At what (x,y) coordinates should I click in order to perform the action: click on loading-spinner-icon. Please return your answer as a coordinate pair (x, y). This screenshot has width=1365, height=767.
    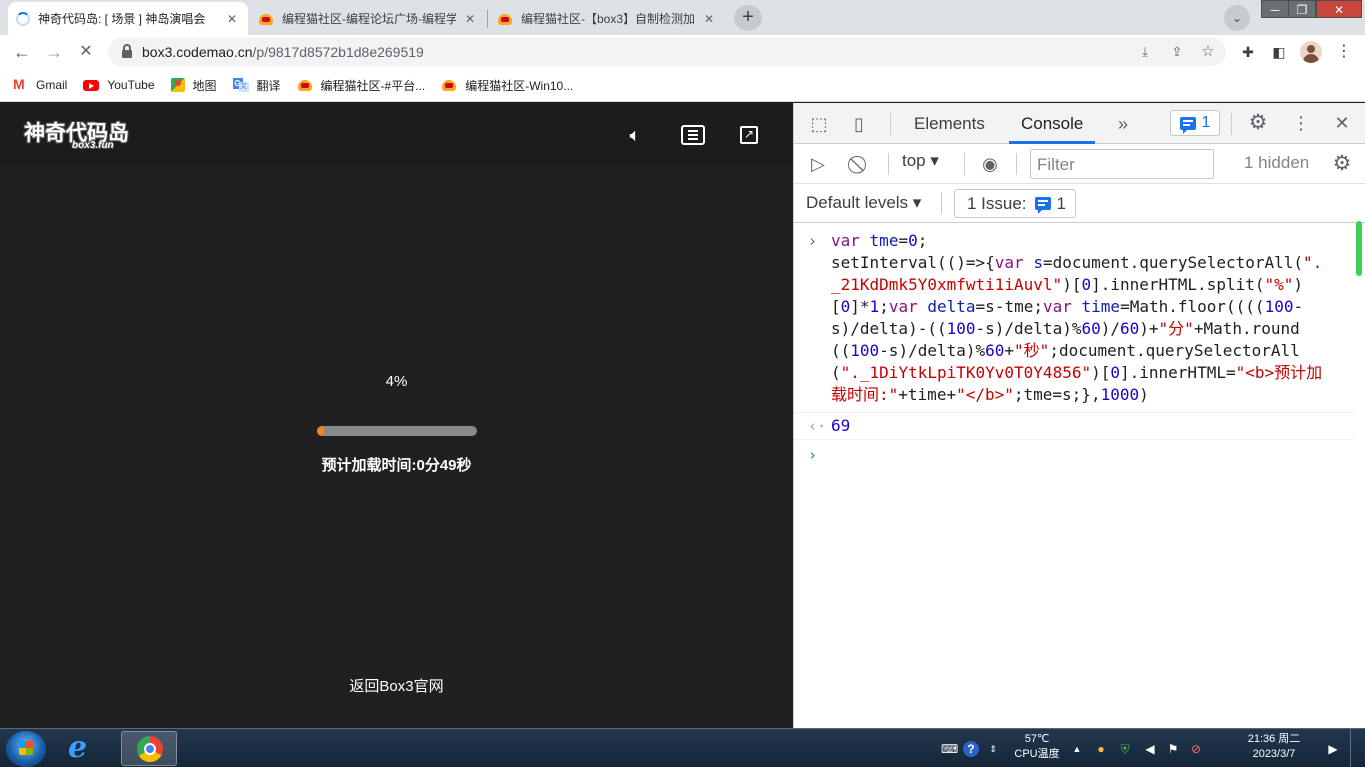
    Looking at the image, I should click on (23, 18).